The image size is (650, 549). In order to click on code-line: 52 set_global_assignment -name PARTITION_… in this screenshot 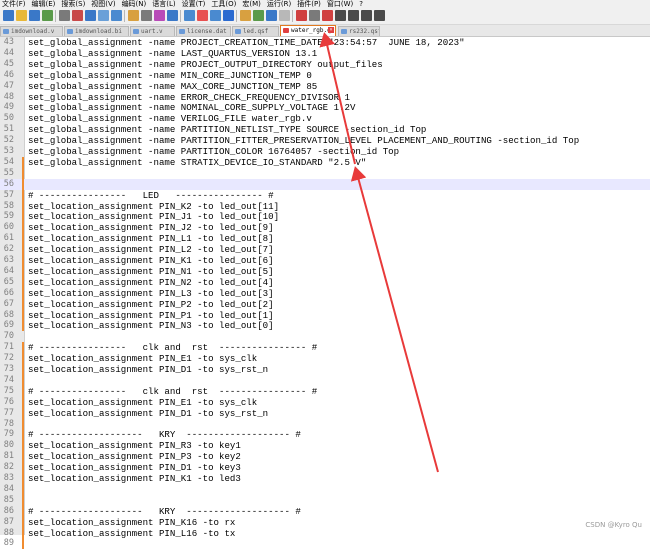, I will do `click(325, 140)`.